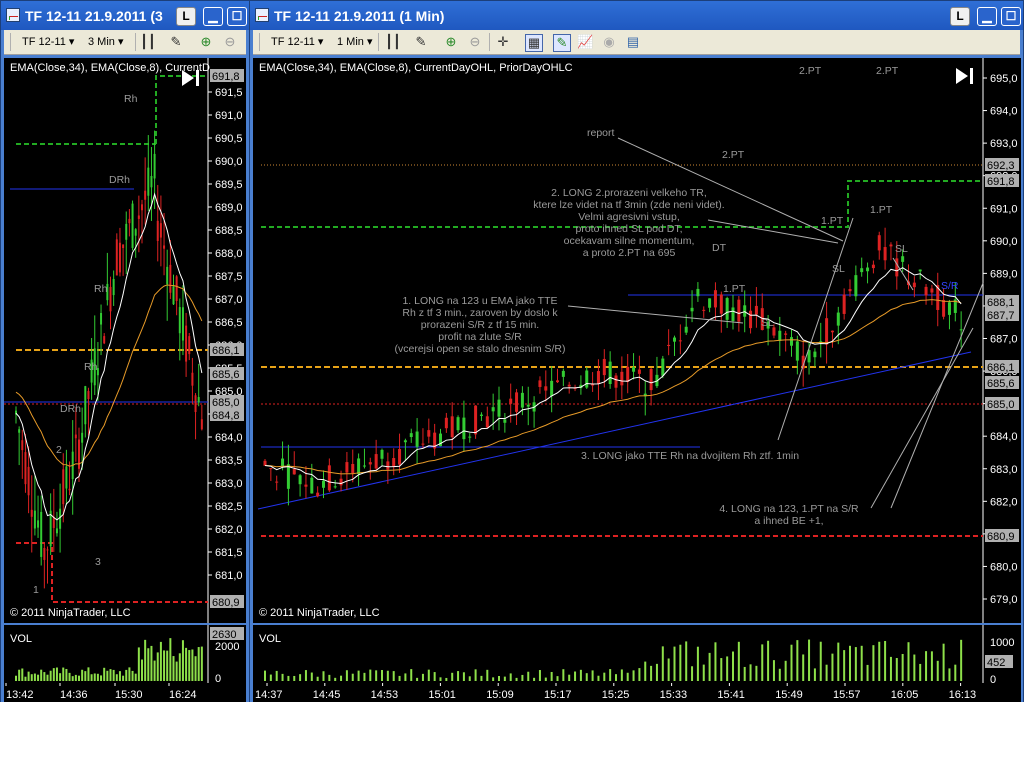 The width and height of the screenshot is (1024, 768). I want to click on price-tick-label: 684,0, so click(229, 438).